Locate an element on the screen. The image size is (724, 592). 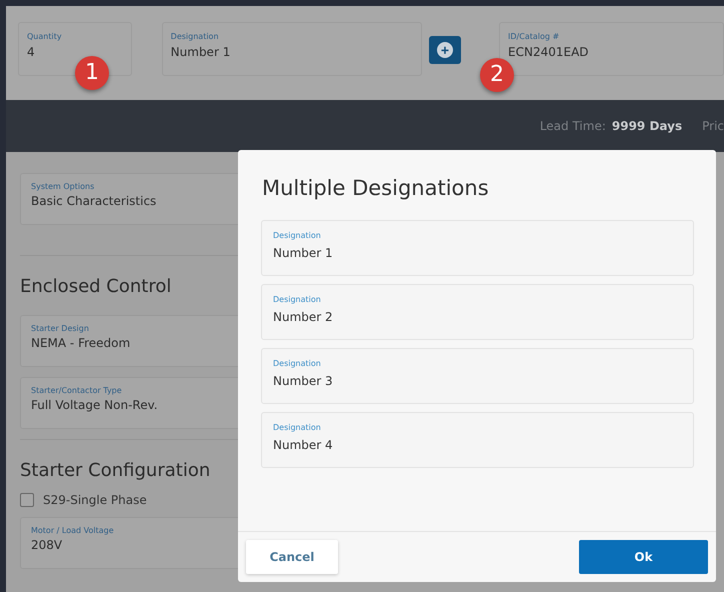
field-label: ID/Catalog # is located at coordinates (534, 36).